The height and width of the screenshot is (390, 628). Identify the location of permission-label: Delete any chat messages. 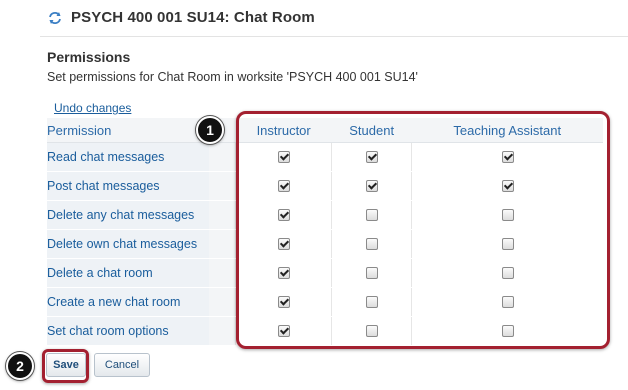
(128, 215).